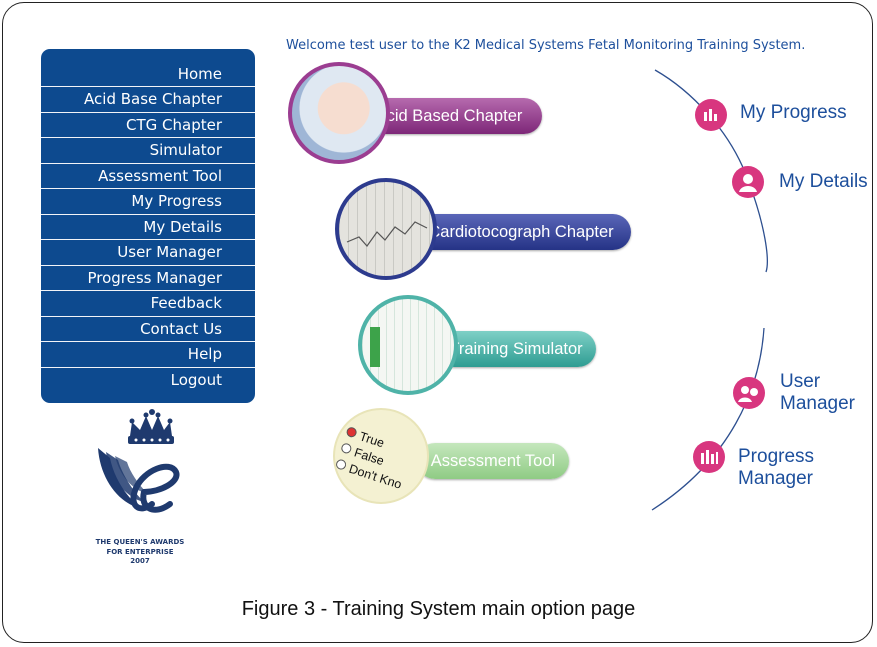 This screenshot has width=877, height=647. What do you see at coordinates (748, 182) in the screenshot?
I see `my-details-icon` at bounding box center [748, 182].